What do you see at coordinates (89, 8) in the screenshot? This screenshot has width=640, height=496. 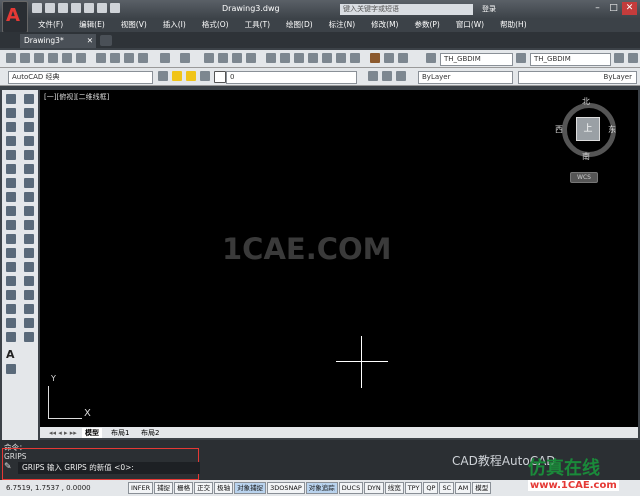 I see `plot-icon` at bounding box center [89, 8].